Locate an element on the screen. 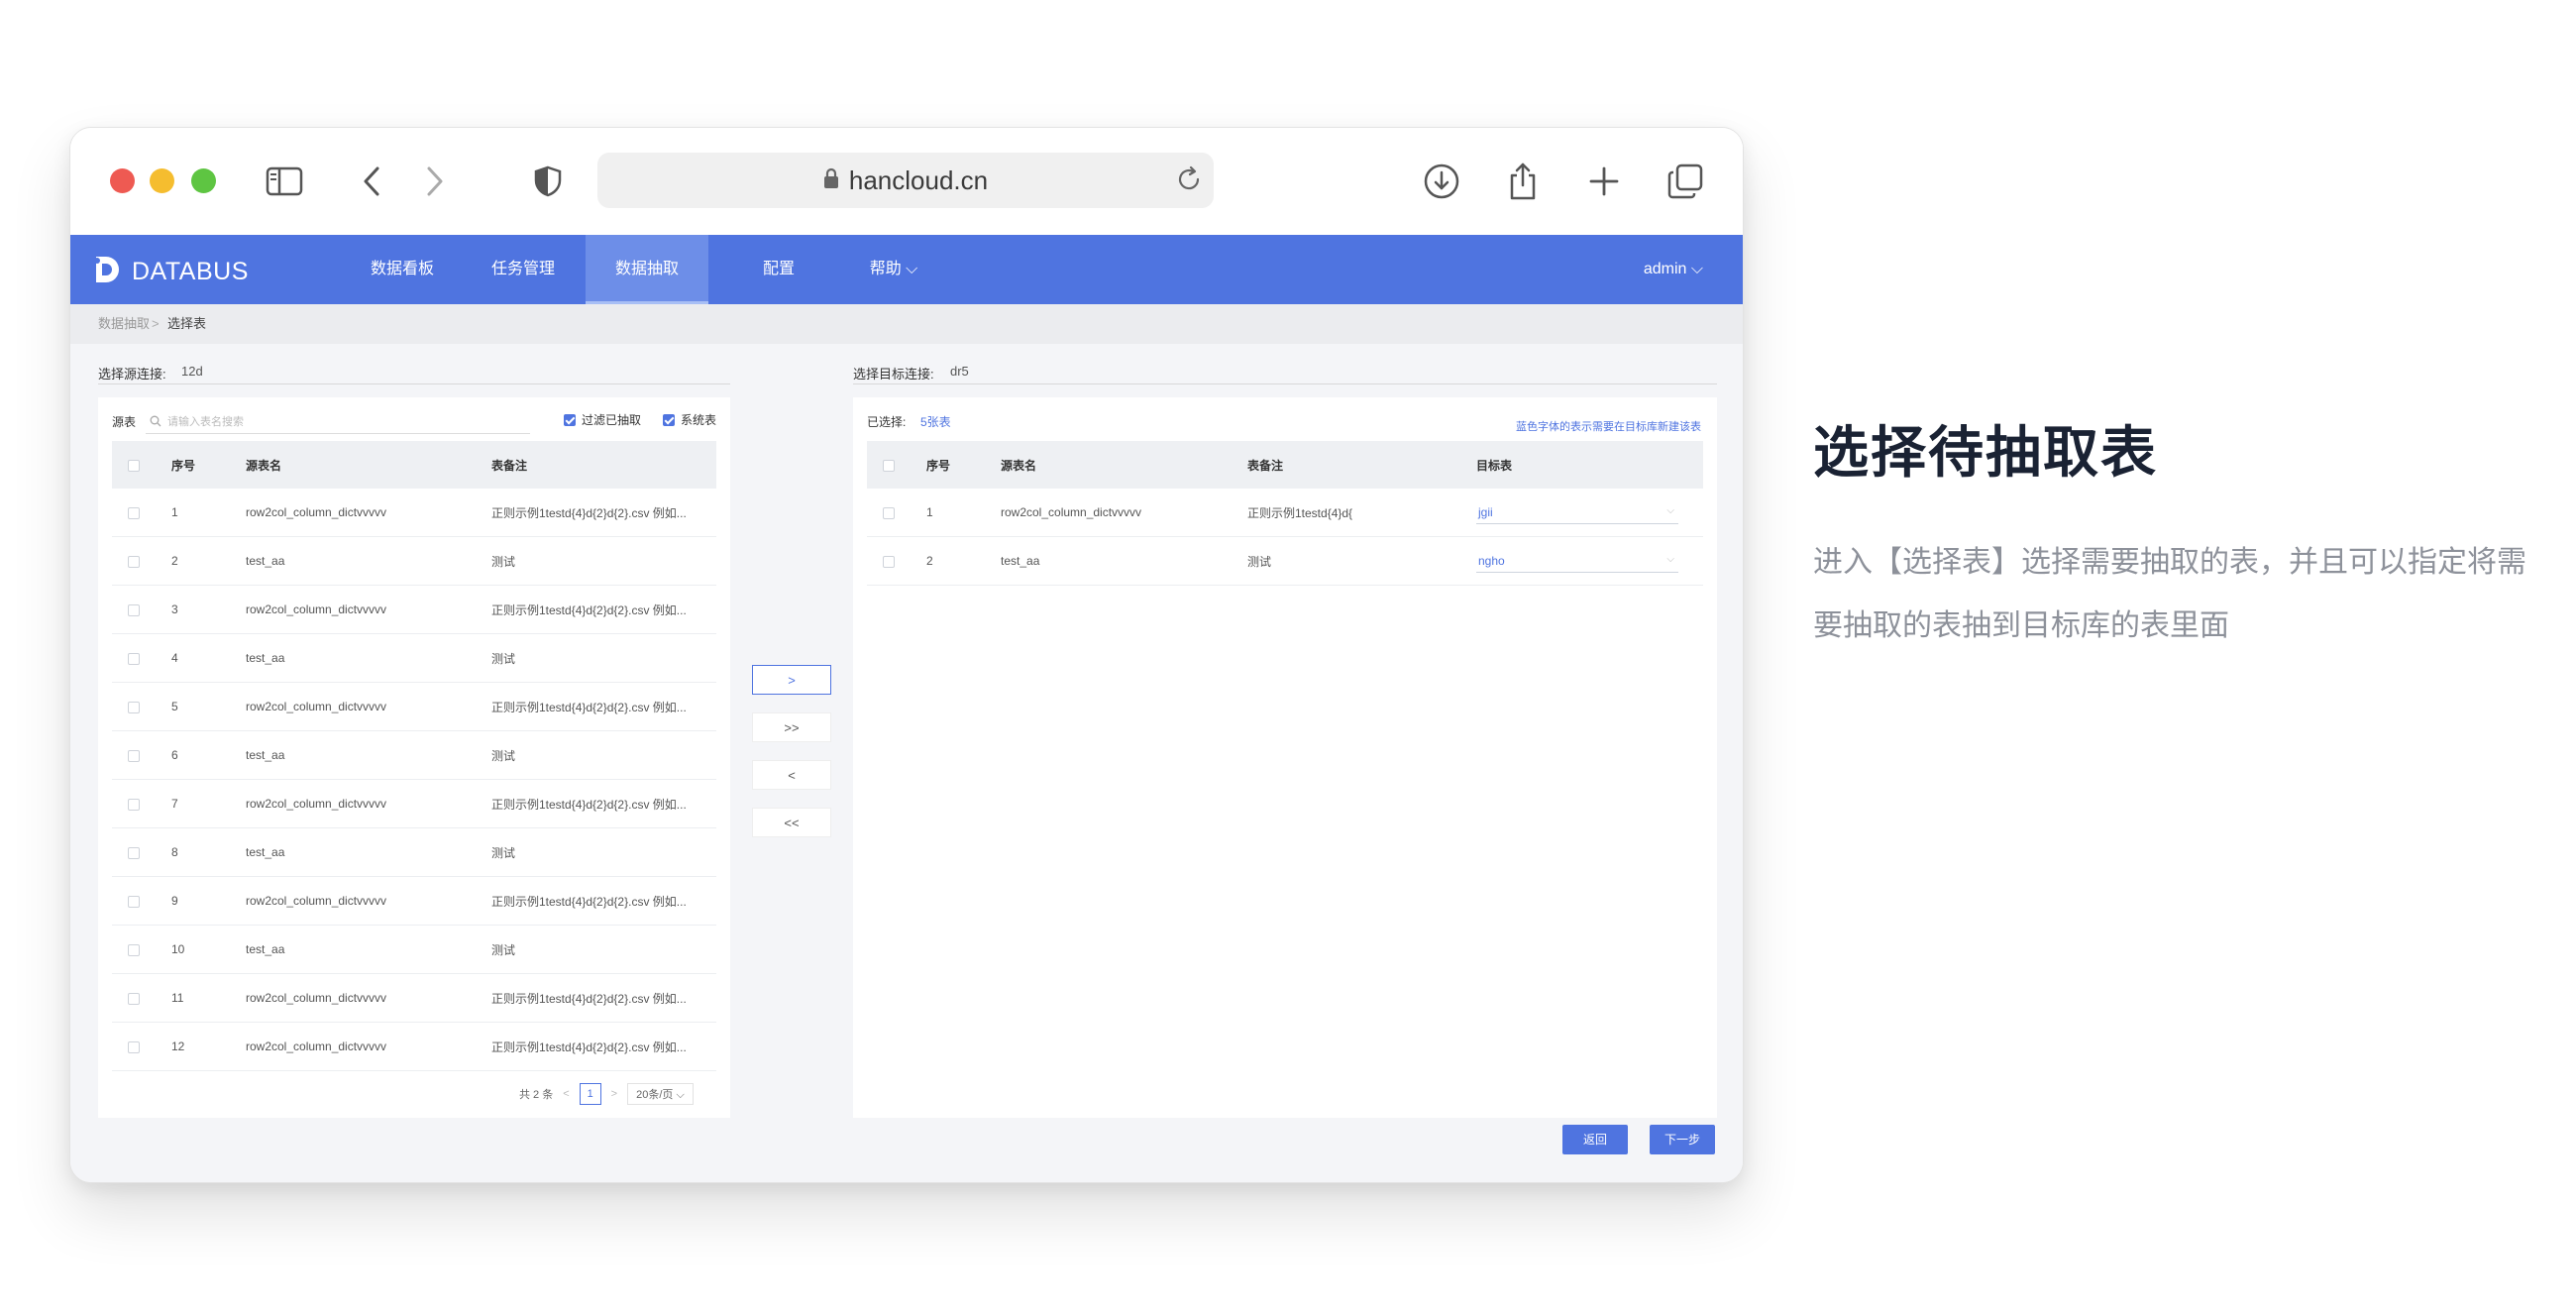 This screenshot has height=1312, width=2576. user-menu: admin ⌵ is located at coordinates (1673, 269).